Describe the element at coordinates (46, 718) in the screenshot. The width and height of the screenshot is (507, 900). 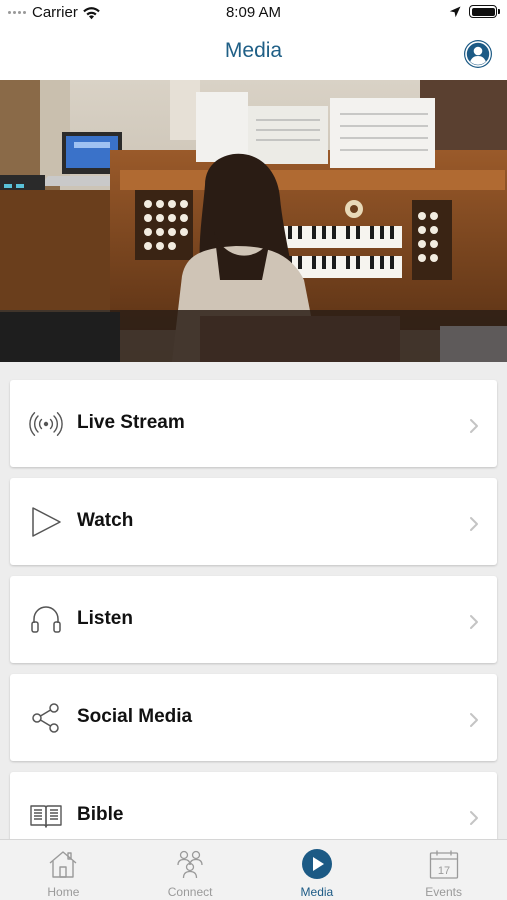
I see `share-icon` at that location.